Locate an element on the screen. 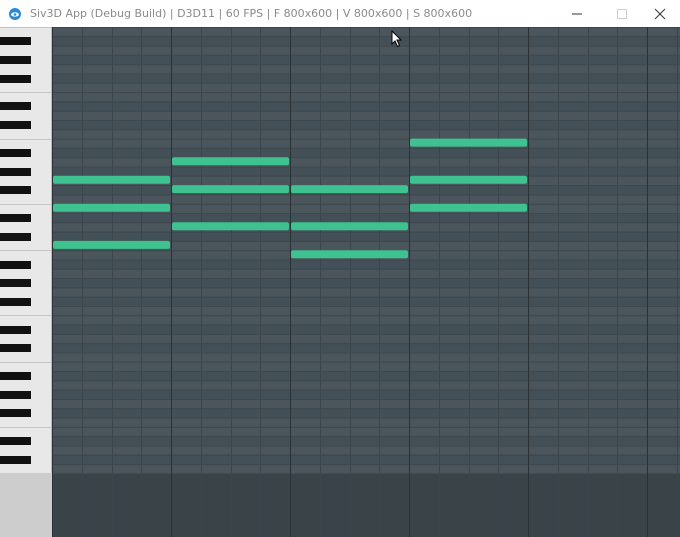  mouse-cursor-icon is located at coordinates (397, 39).